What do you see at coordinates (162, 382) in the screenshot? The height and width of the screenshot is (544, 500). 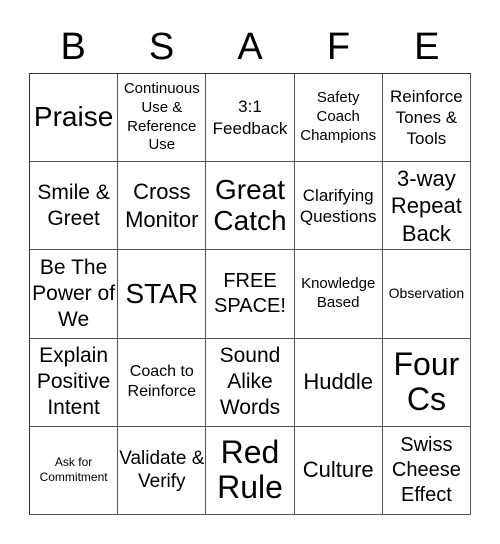 I see `bingo-cell: Coach to Reinforce` at bounding box center [162, 382].